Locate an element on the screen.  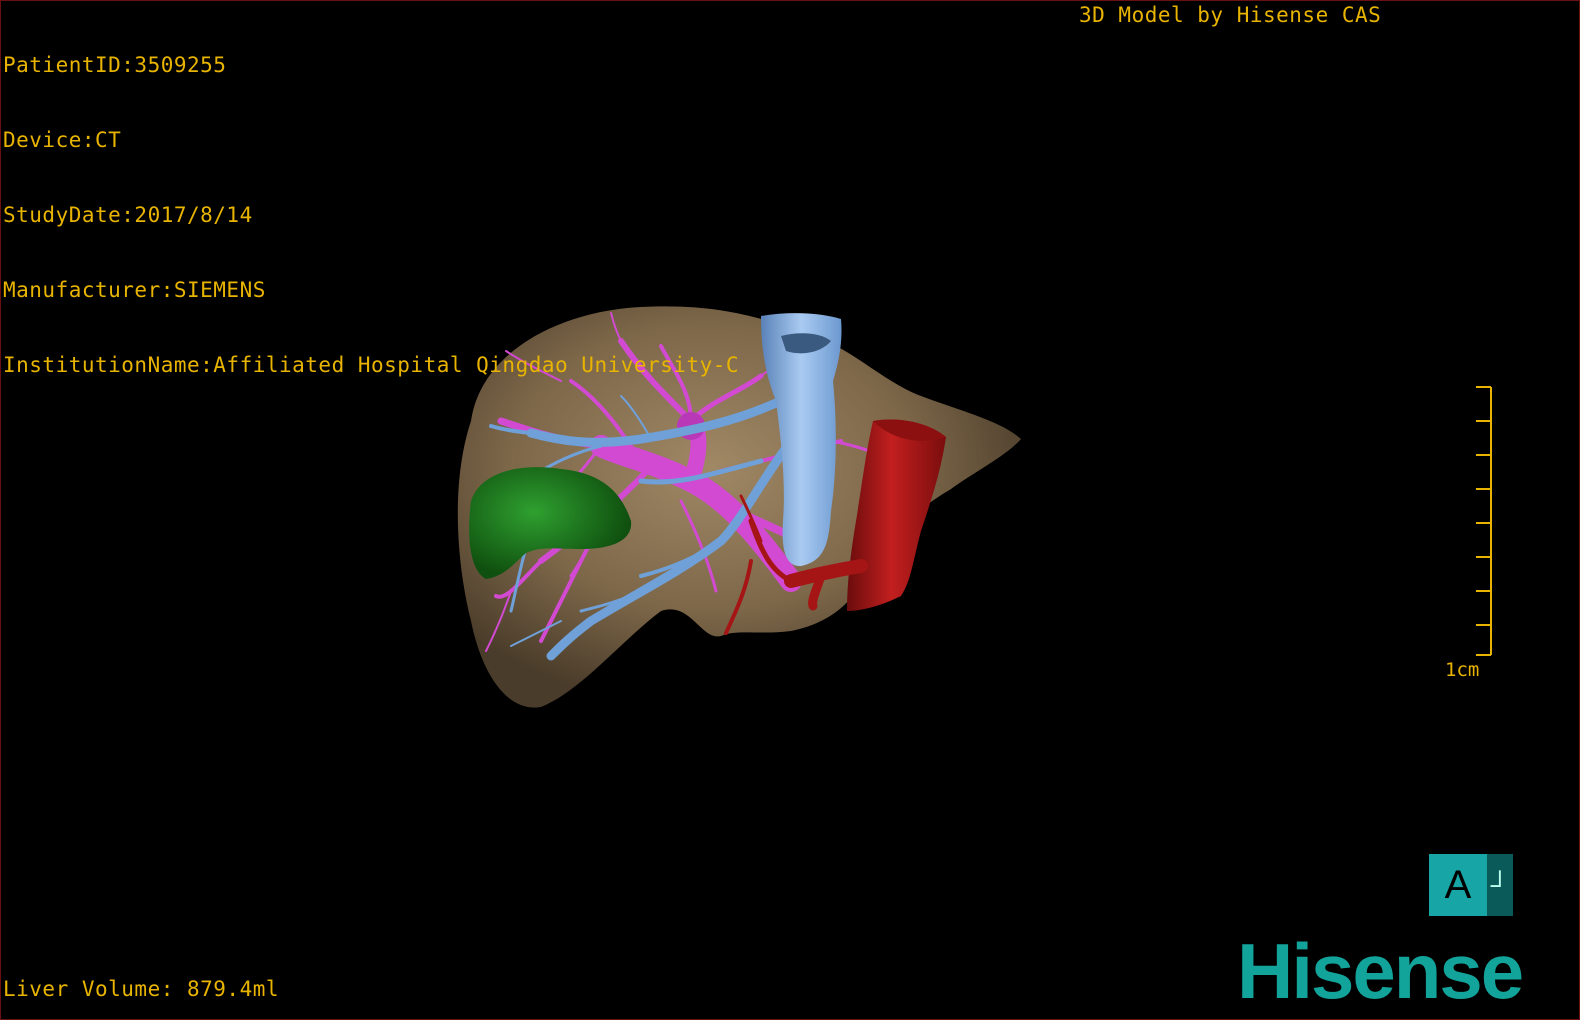
orientation-side-label: ┘ is located at coordinates (1500, 885).